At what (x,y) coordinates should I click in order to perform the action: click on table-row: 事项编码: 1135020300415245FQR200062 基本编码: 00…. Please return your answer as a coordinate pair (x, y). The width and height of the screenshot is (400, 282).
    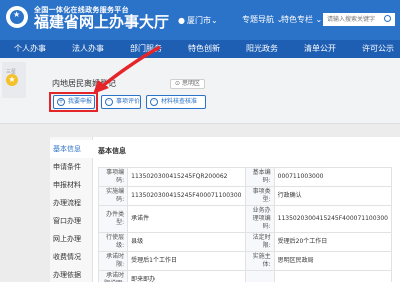
    Looking at the image, I should click on (245, 177).